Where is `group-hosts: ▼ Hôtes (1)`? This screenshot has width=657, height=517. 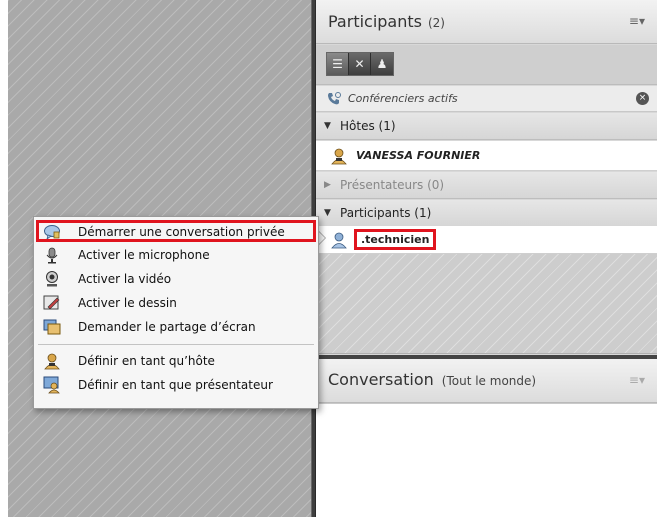
group-hosts: ▼ Hôtes (1) is located at coordinates (486, 126).